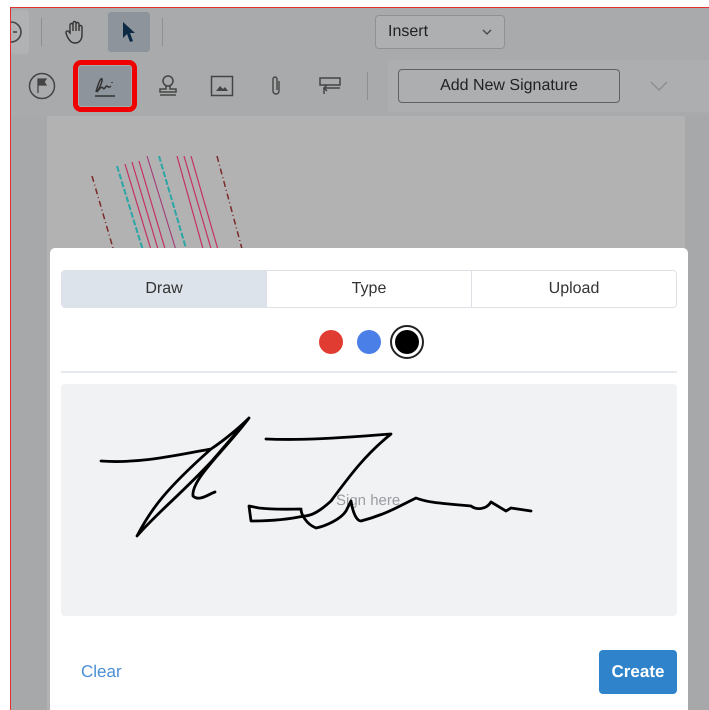 Image resolution: width=709 pixels, height=710 pixels. I want to click on stamp-icon, so click(168, 86).